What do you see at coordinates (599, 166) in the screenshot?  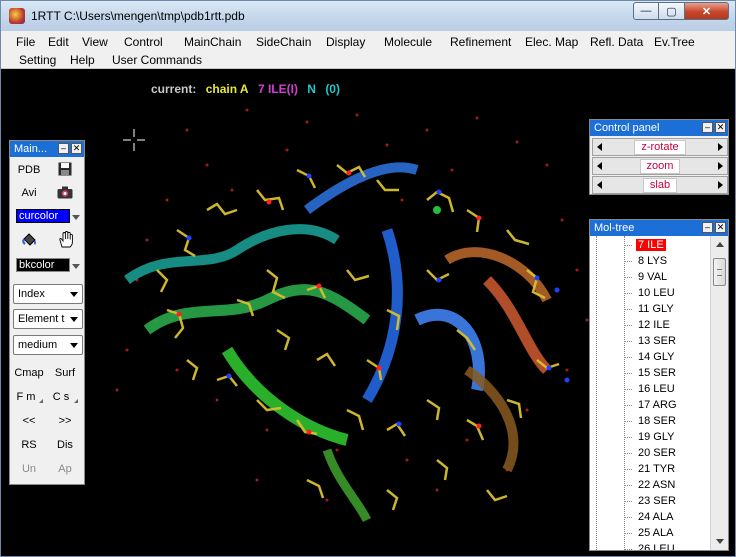 I see `zoom-decrease-icon` at bounding box center [599, 166].